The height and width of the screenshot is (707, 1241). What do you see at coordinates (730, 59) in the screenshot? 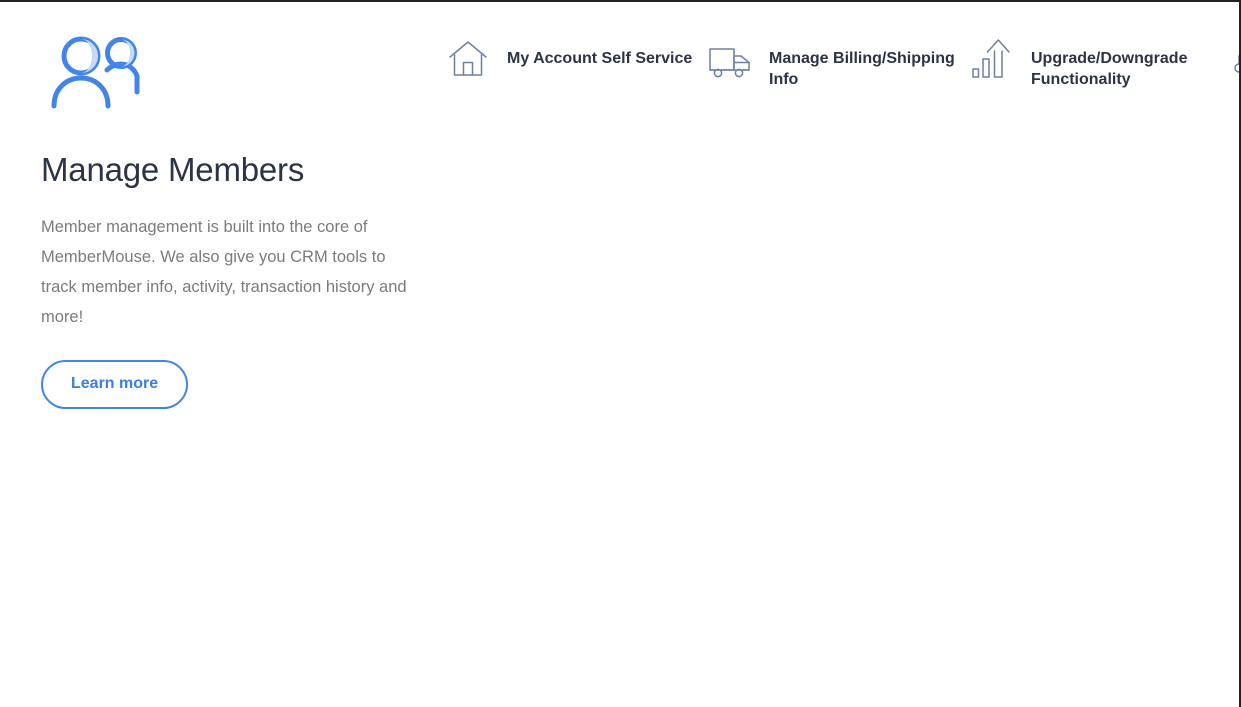
I see `delivery-truck-icon` at bounding box center [730, 59].